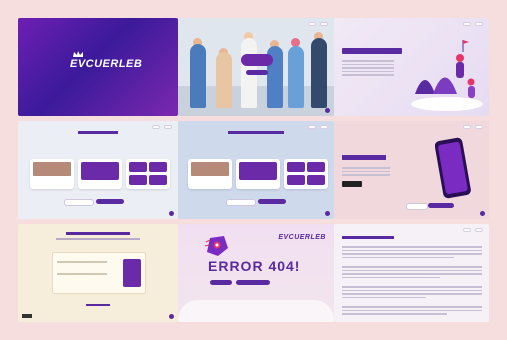  Describe the element at coordinates (257, 72) in the screenshot. I see `hero-cta-button` at that location.